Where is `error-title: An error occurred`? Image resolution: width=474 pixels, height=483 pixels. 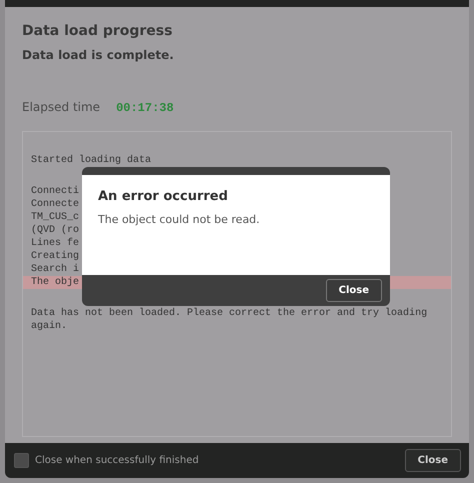
error-title: An error occurred is located at coordinates (163, 196).